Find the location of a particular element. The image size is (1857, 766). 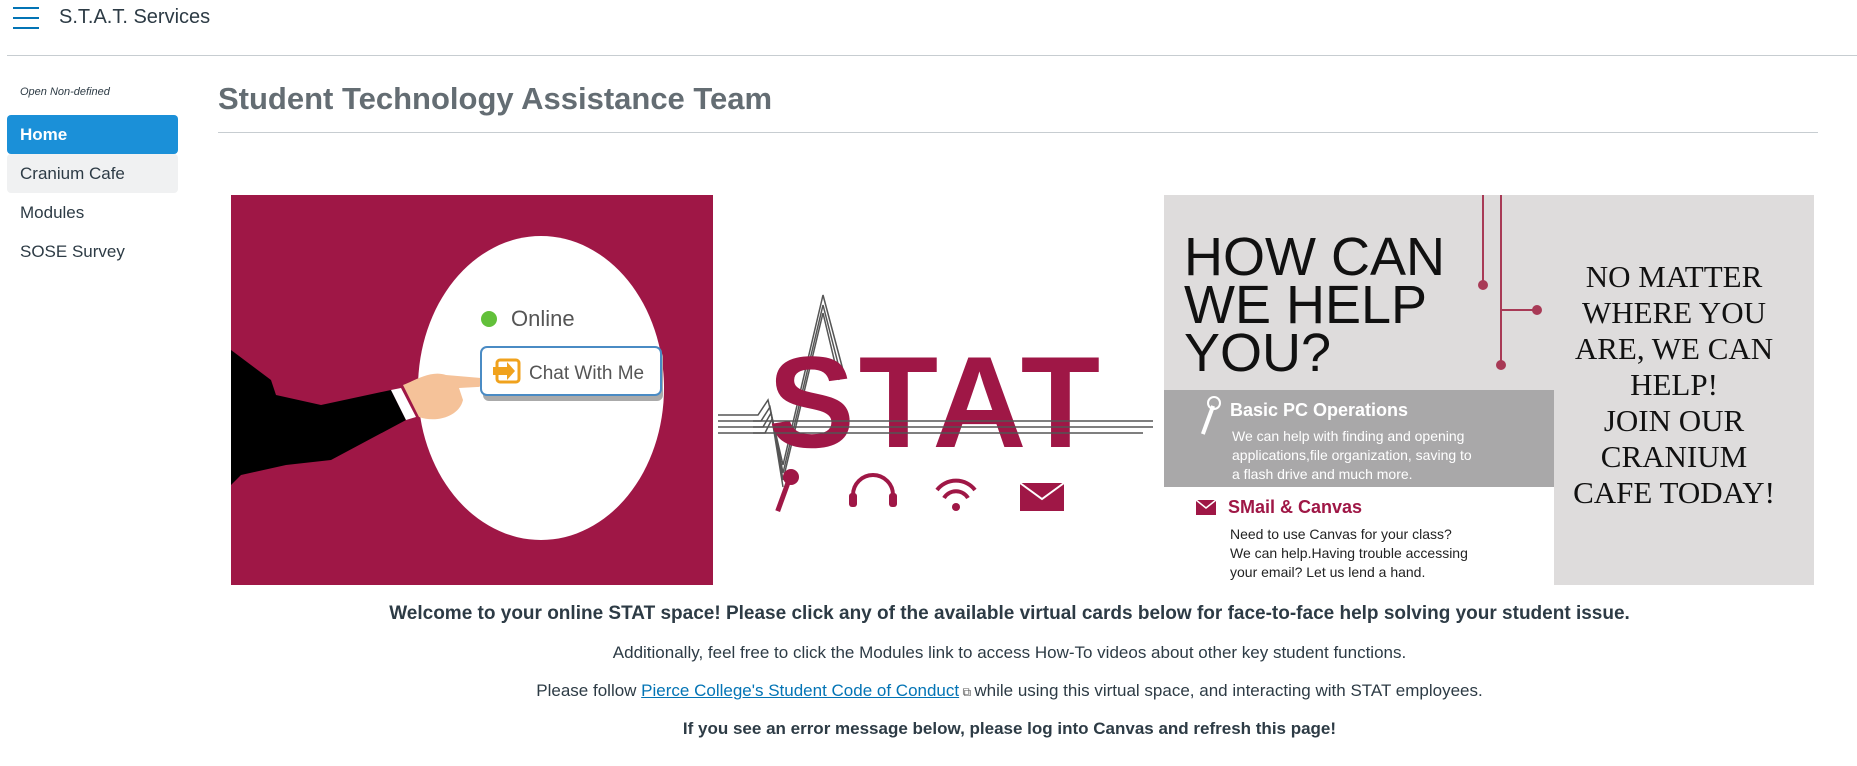

code-of-conduct-link: Pierce College's Student Code of Conduct is located at coordinates (800, 690).